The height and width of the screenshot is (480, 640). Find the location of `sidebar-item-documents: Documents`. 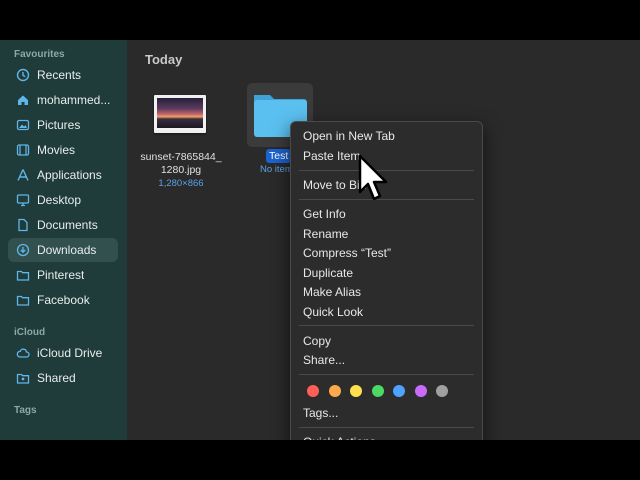

sidebar-item-documents: Documents is located at coordinates (63, 225).